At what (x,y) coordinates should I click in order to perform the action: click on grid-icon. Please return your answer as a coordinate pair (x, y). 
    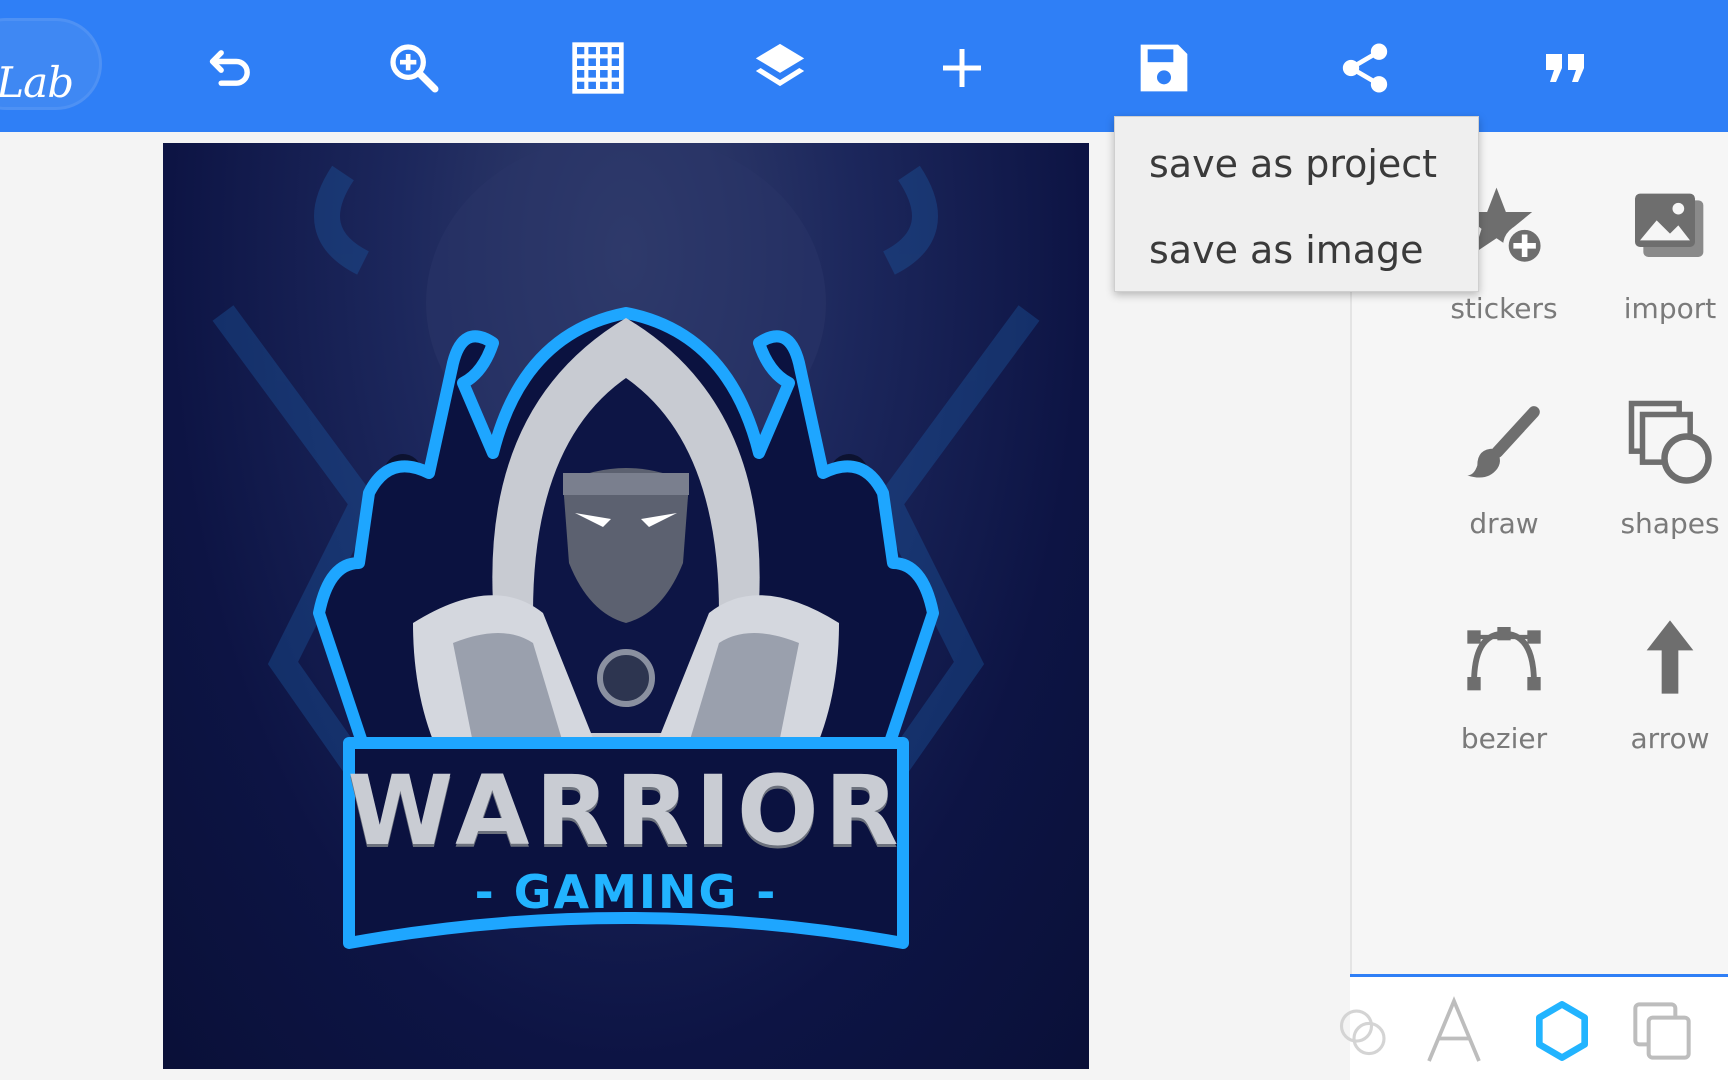
    Looking at the image, I should click on (598, 68).